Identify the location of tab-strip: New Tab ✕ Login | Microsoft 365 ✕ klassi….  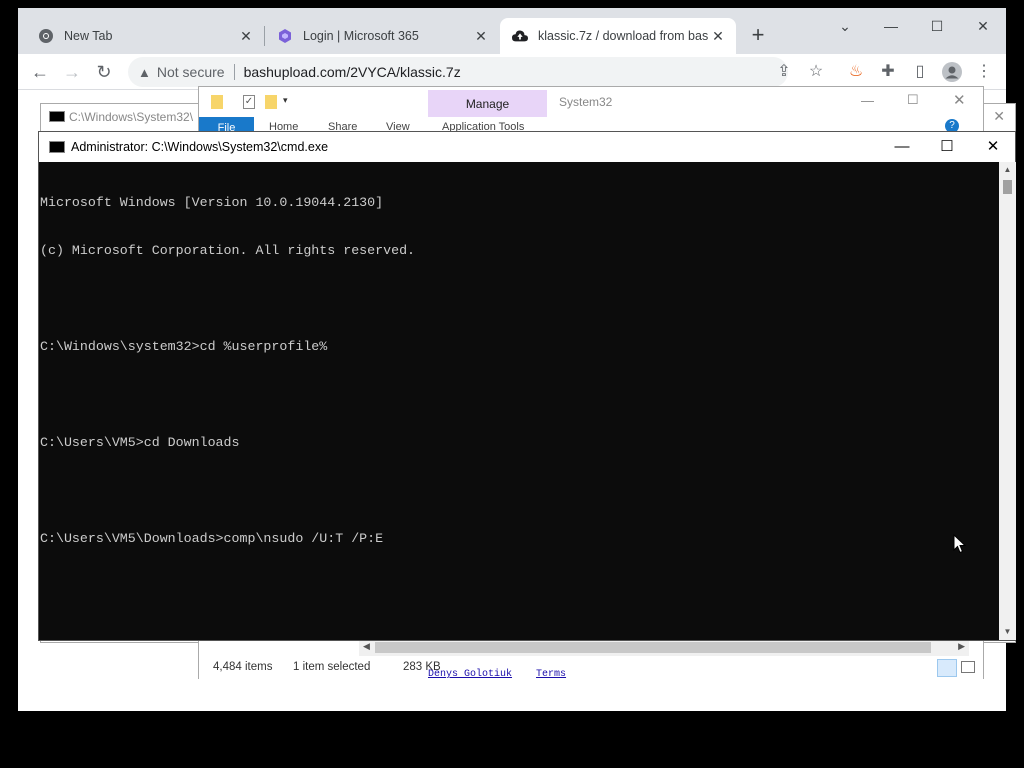
(512, 31).